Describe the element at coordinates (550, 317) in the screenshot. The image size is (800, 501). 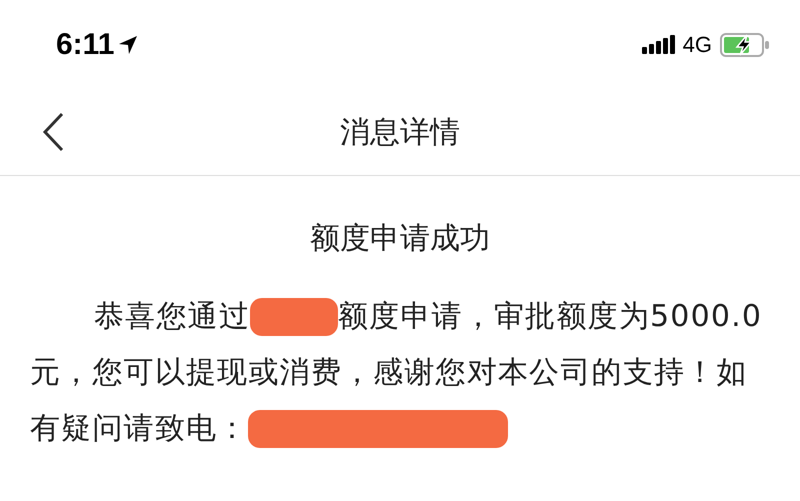
I see `message-text: 额度申请，审批额度为5000.0` at that location.